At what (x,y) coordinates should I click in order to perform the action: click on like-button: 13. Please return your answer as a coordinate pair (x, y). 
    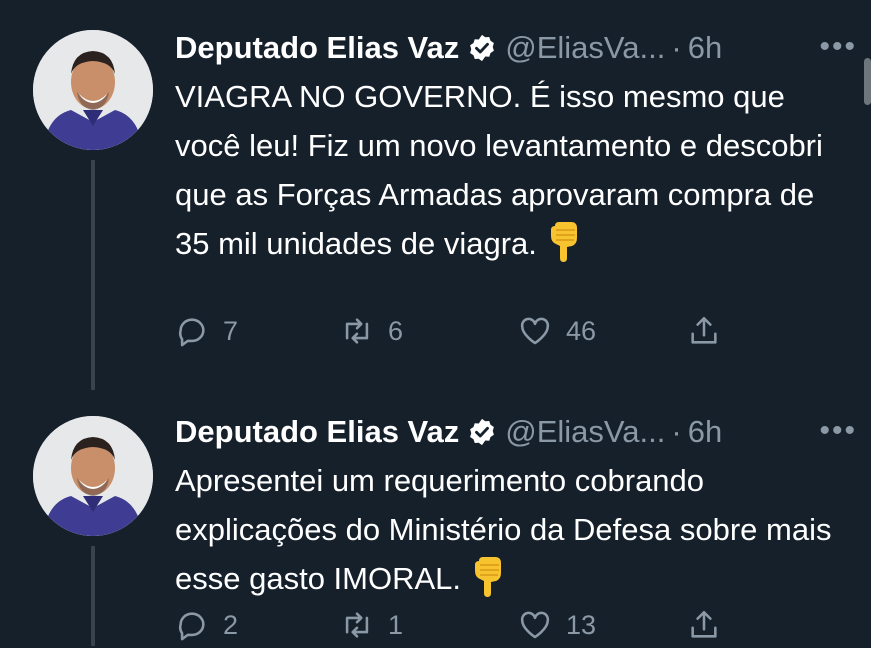
    Looking at the image, I should click on (557, 625).